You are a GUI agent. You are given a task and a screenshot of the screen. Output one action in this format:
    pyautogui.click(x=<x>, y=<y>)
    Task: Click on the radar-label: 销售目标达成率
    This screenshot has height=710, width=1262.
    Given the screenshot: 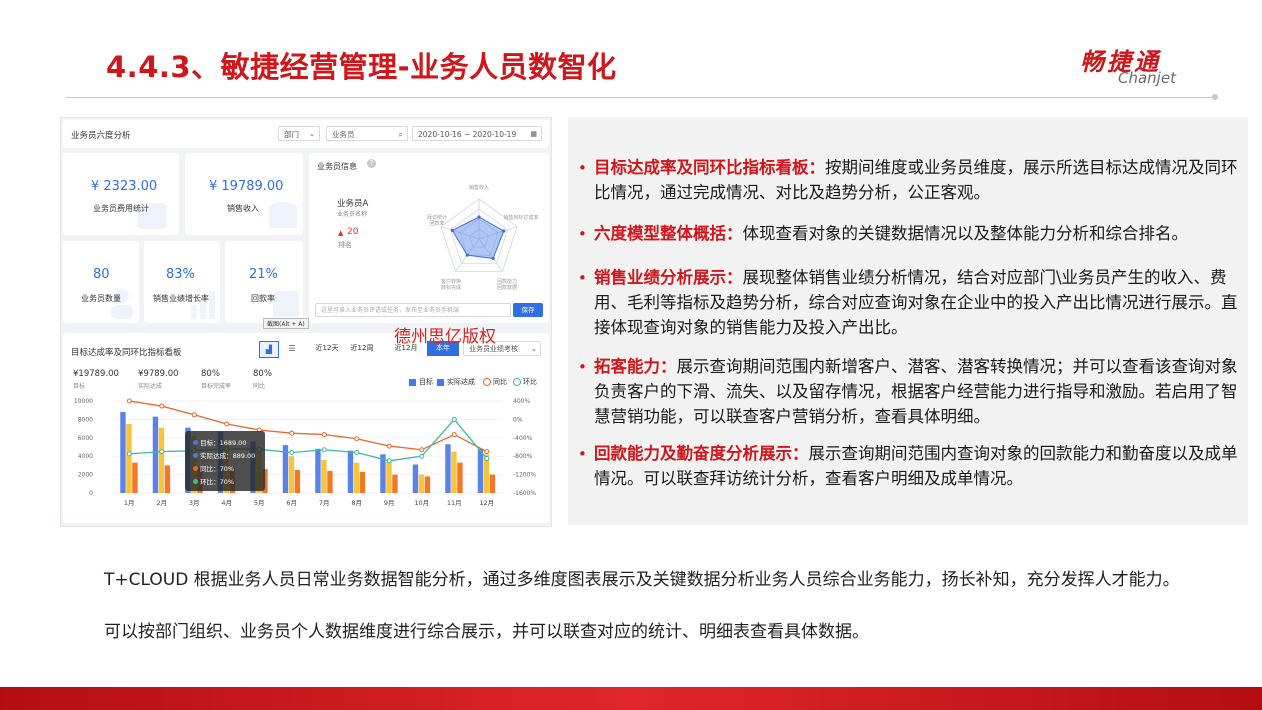 What is the action you would take?
    pyautogui.click(x=520, y=217)
    